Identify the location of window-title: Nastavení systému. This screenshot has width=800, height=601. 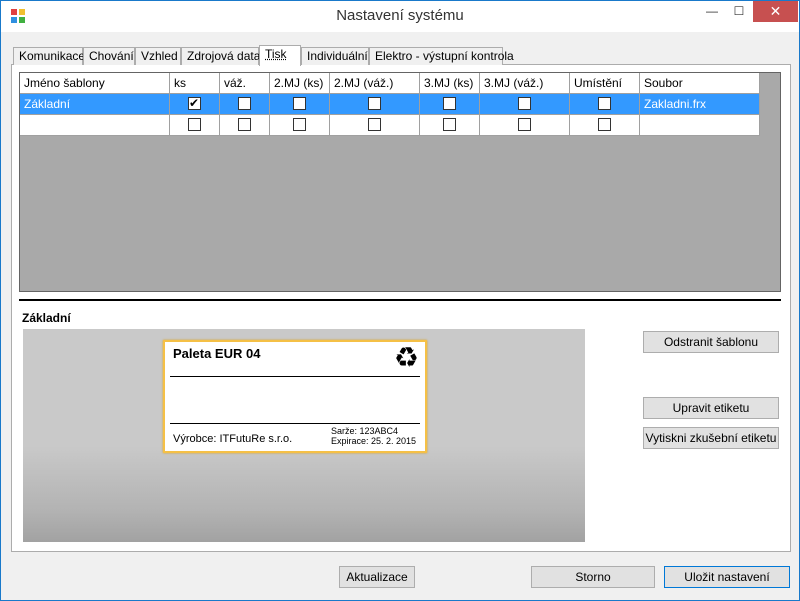
(400, 15).